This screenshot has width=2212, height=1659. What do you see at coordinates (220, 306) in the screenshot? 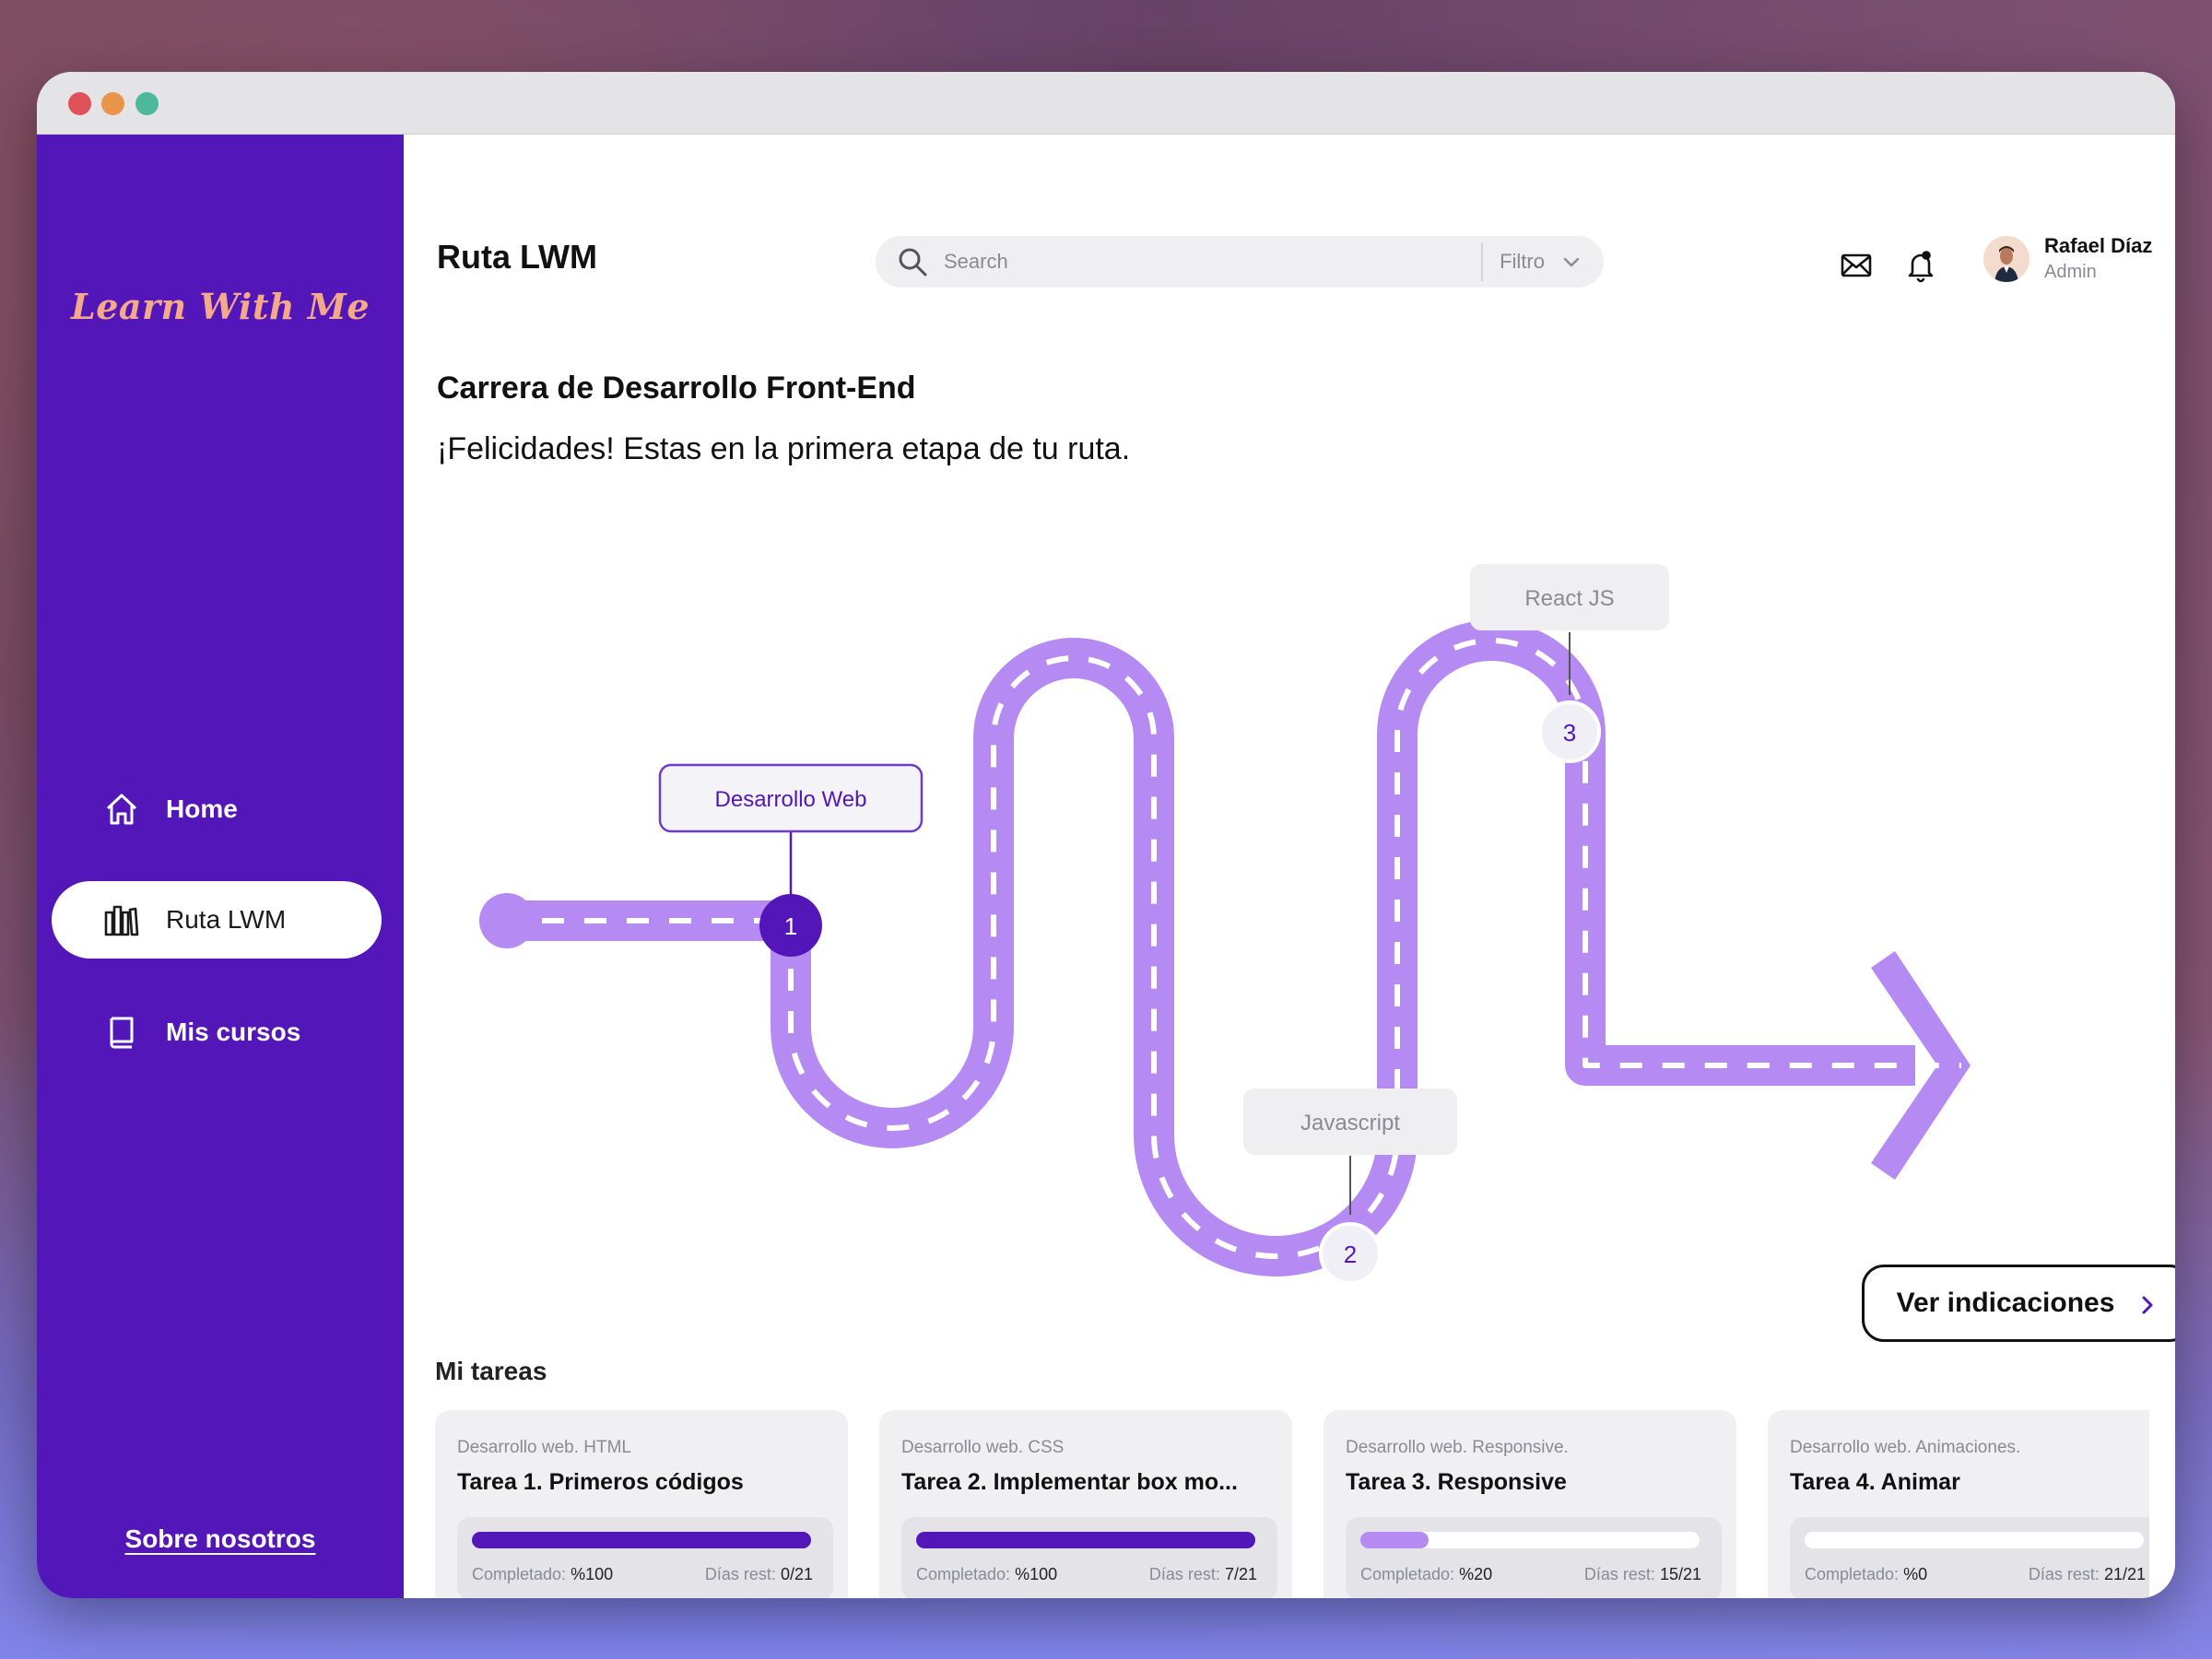
I see `app-logo: Learn With Me` at bounding box center [220, 306].